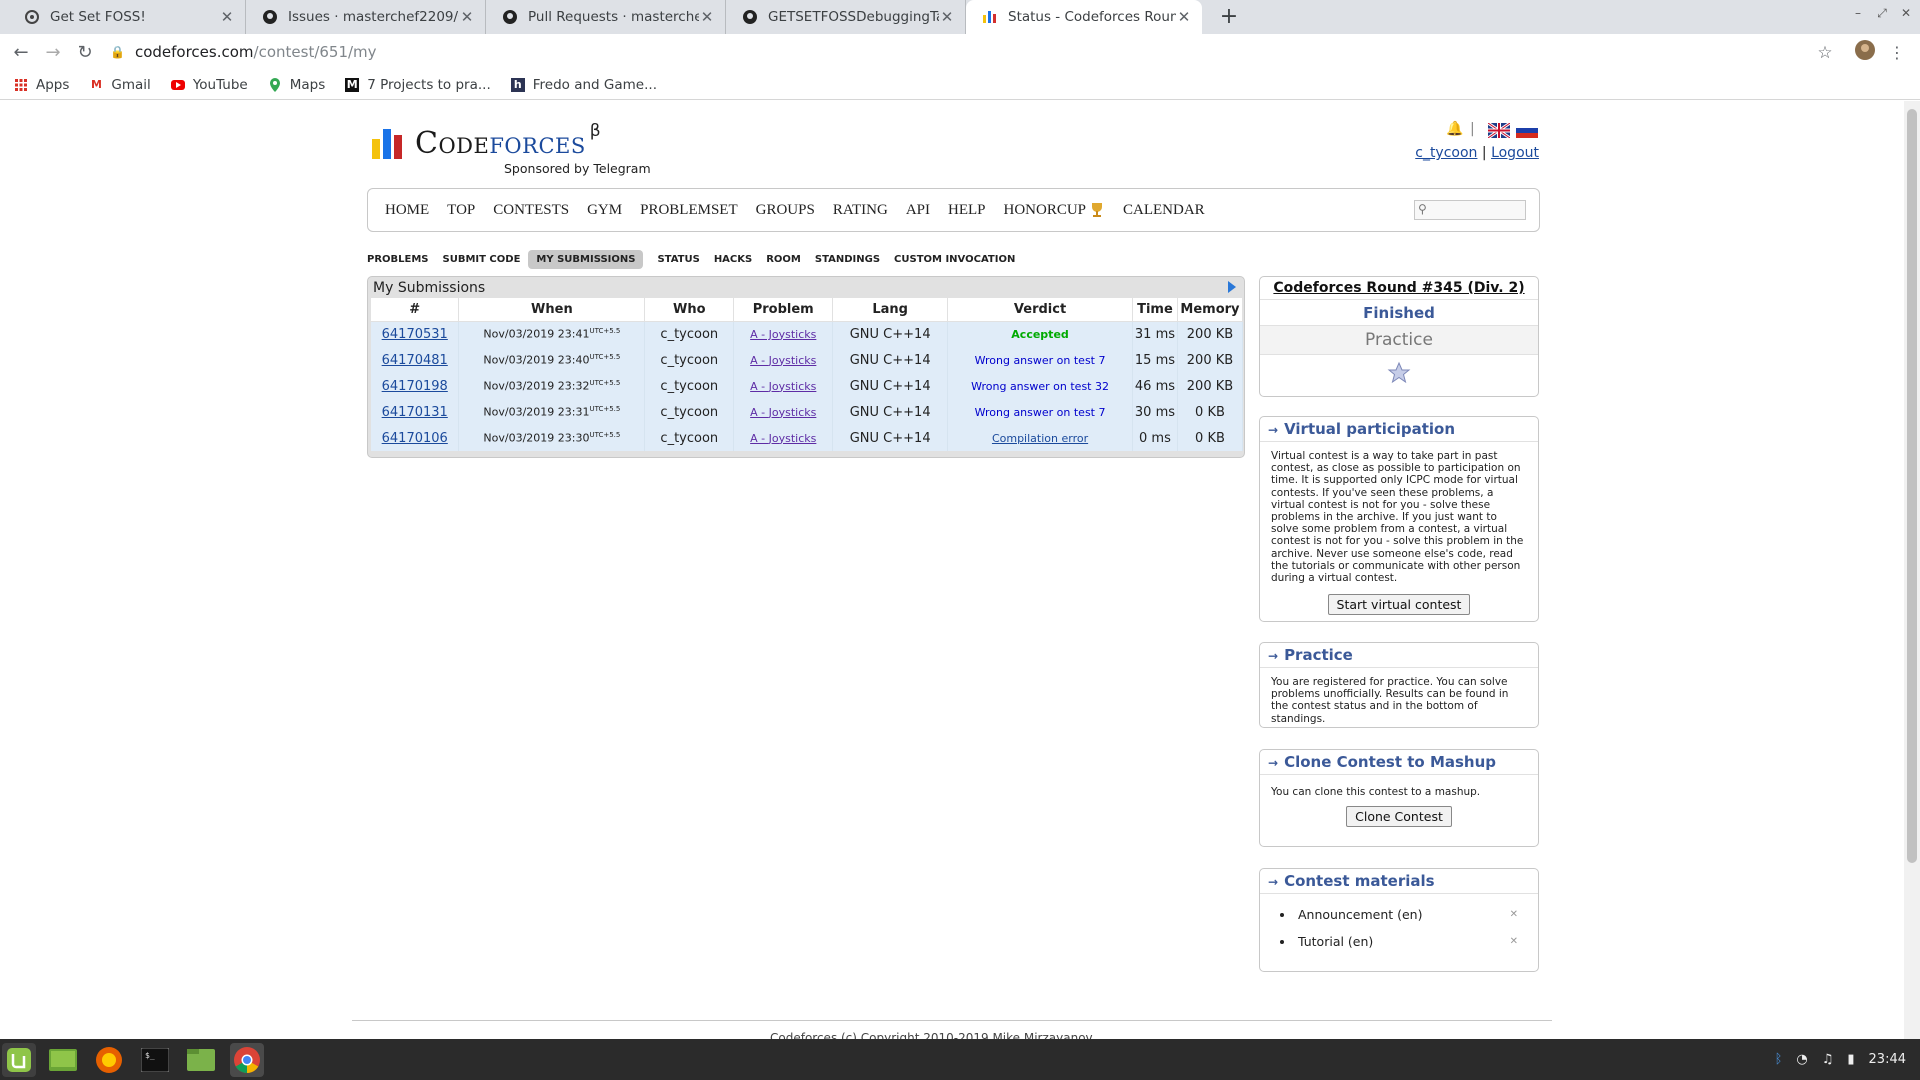 The height and width of the screenshot is (1080, 1920). Describe the element at coordinates (1335, 941) in the screenshot. I see `material-tutorial-link: Tutorial (en)` at that location.